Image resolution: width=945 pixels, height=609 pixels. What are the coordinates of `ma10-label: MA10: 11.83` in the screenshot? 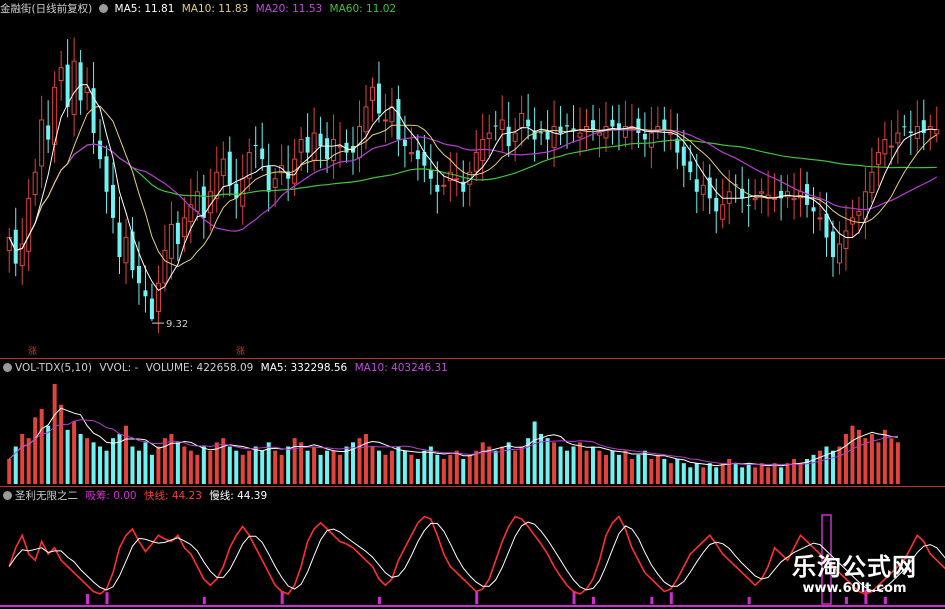 It's located at (215, 9).